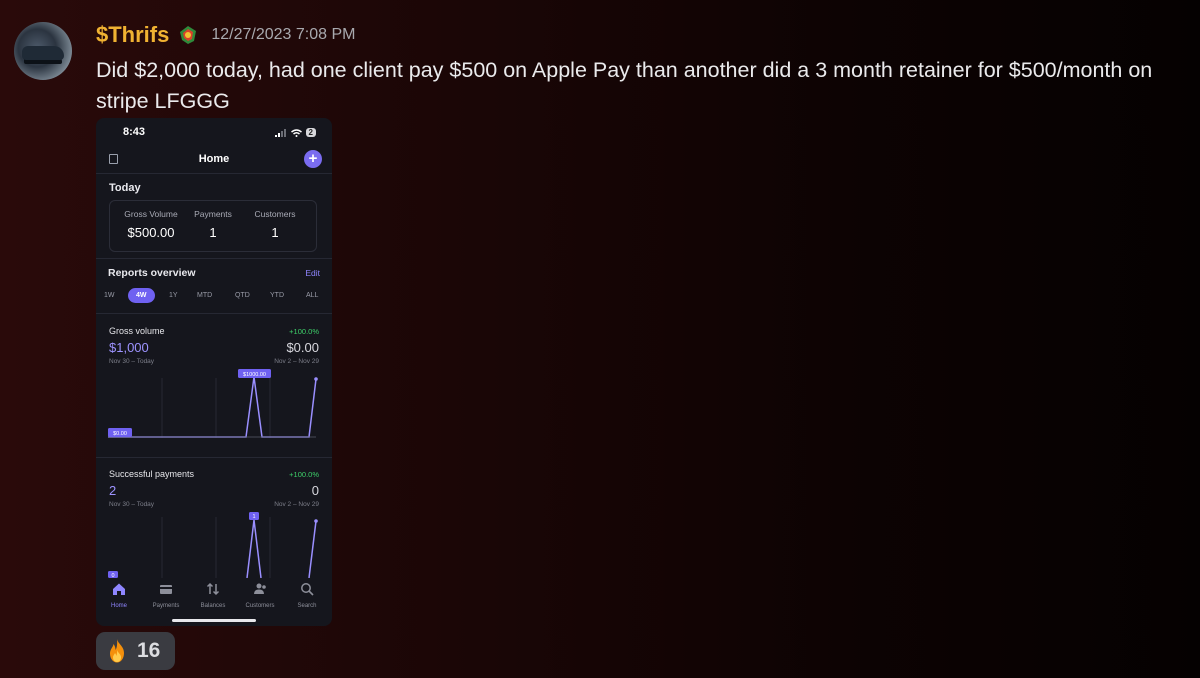  I want to click on tab-home: Home, so click(119, 593).